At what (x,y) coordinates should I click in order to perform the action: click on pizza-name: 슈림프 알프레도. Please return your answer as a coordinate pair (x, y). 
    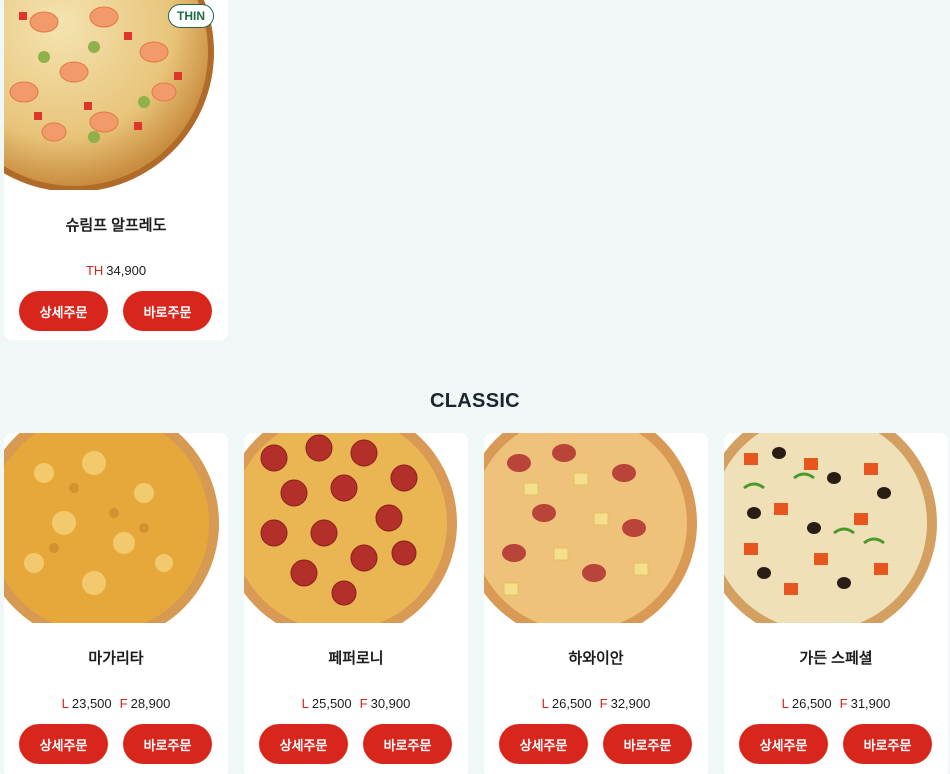
    Looking at the image, I should click on (116, 225).